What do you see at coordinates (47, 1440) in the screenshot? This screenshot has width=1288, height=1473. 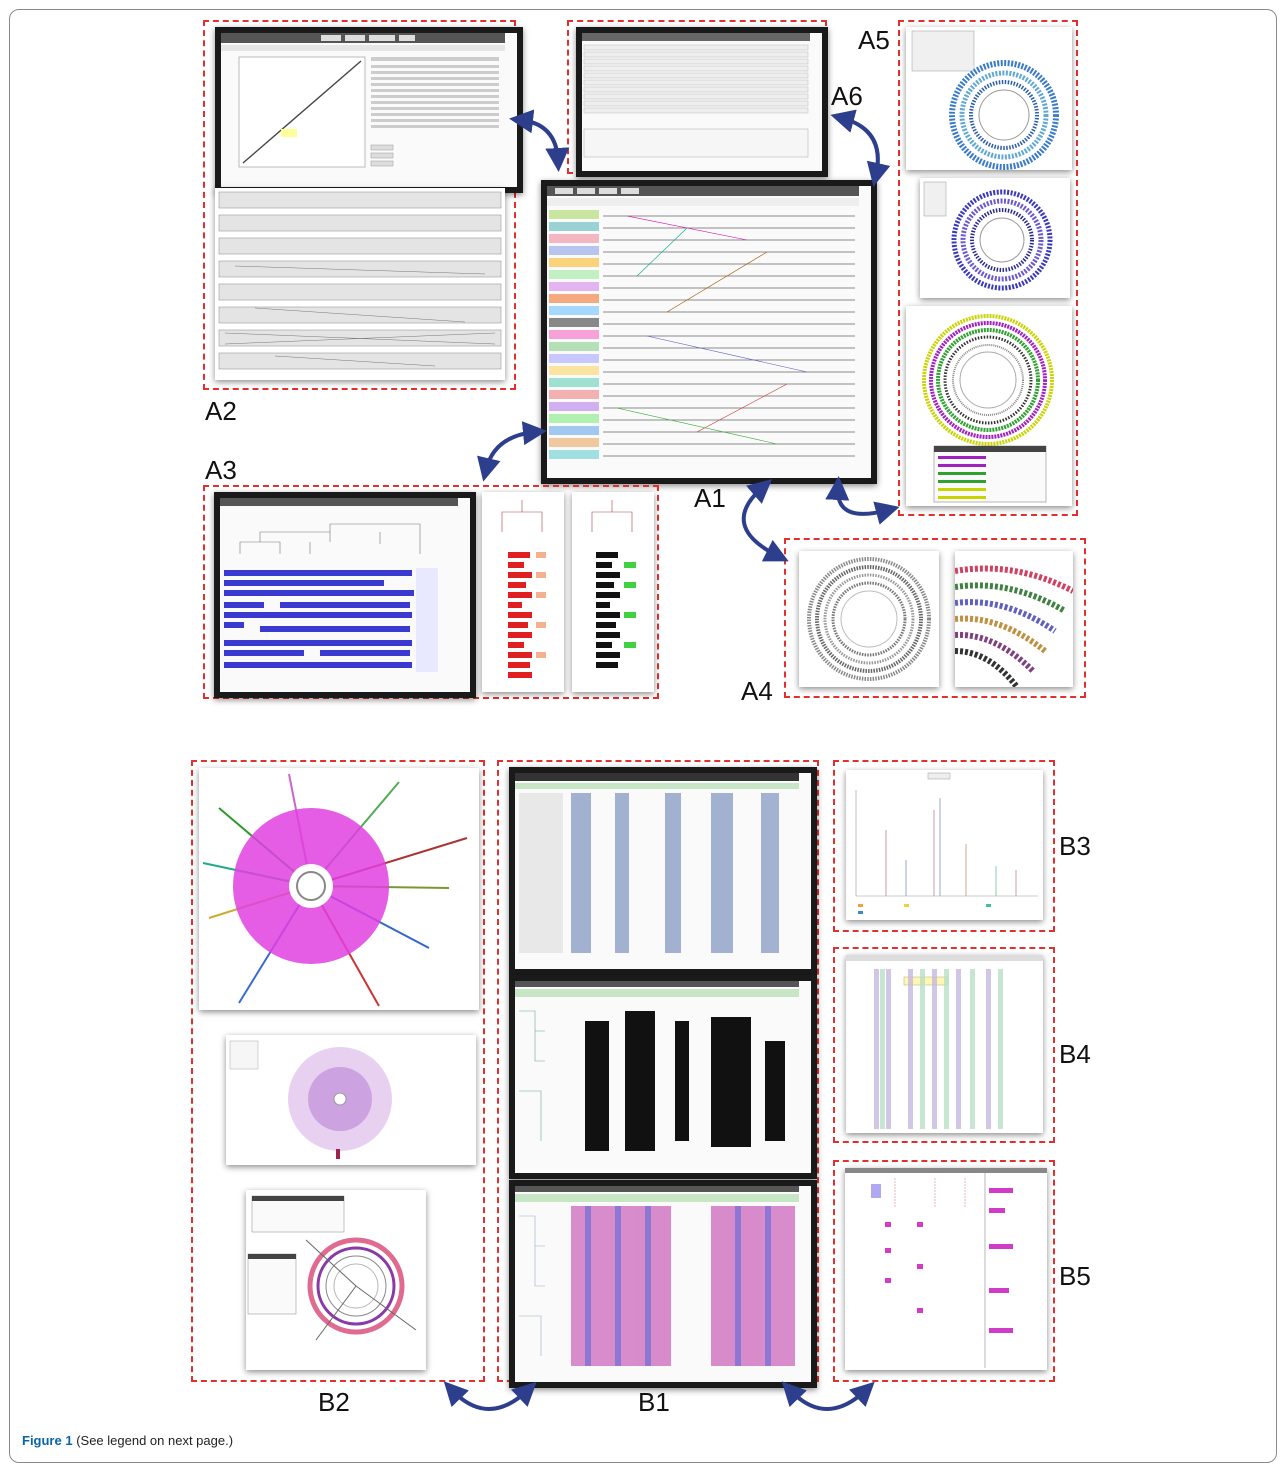 I see `figure-caption-title: Figure 1` at bounding box center [47, 1440].